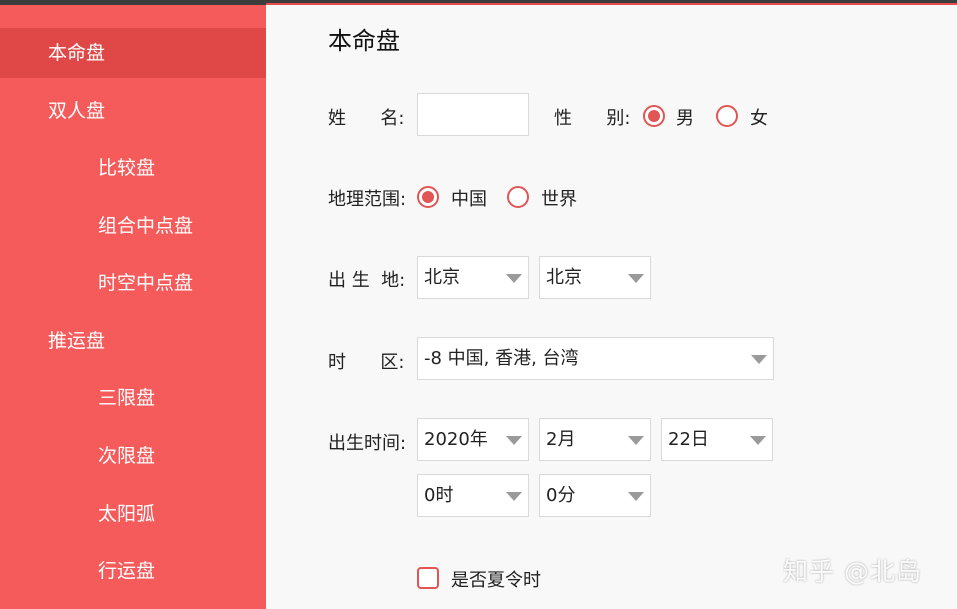  Describe the element at coordinates (595, 358) in the screenshot. I see `timezone-select: -8 中国, 香港, 台湾` at that location.